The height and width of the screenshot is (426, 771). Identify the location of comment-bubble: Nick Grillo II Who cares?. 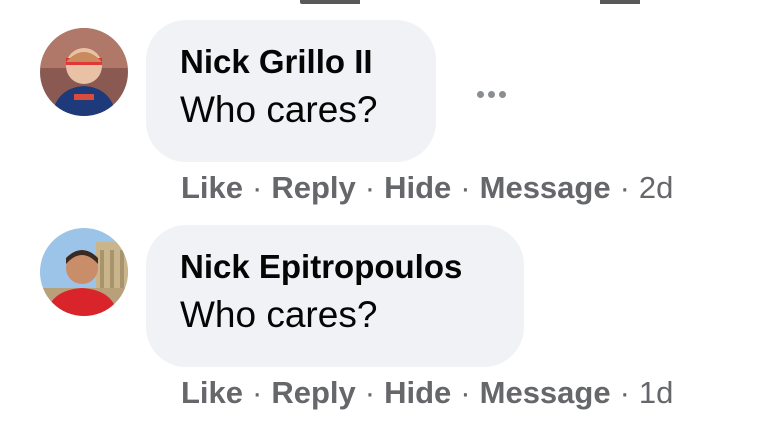
(291, 91).